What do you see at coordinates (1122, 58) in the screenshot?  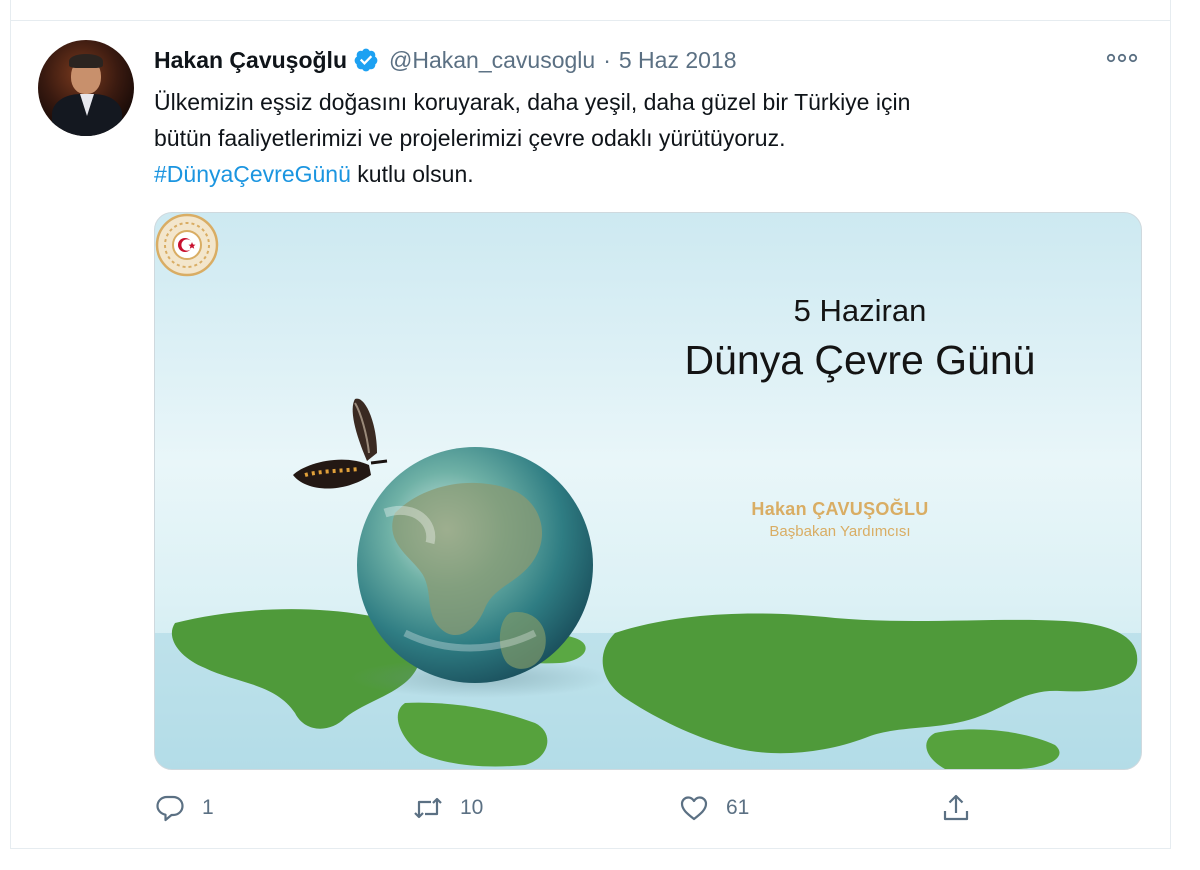 I see `more-dots-icon` at bounding box center [1122, 58].